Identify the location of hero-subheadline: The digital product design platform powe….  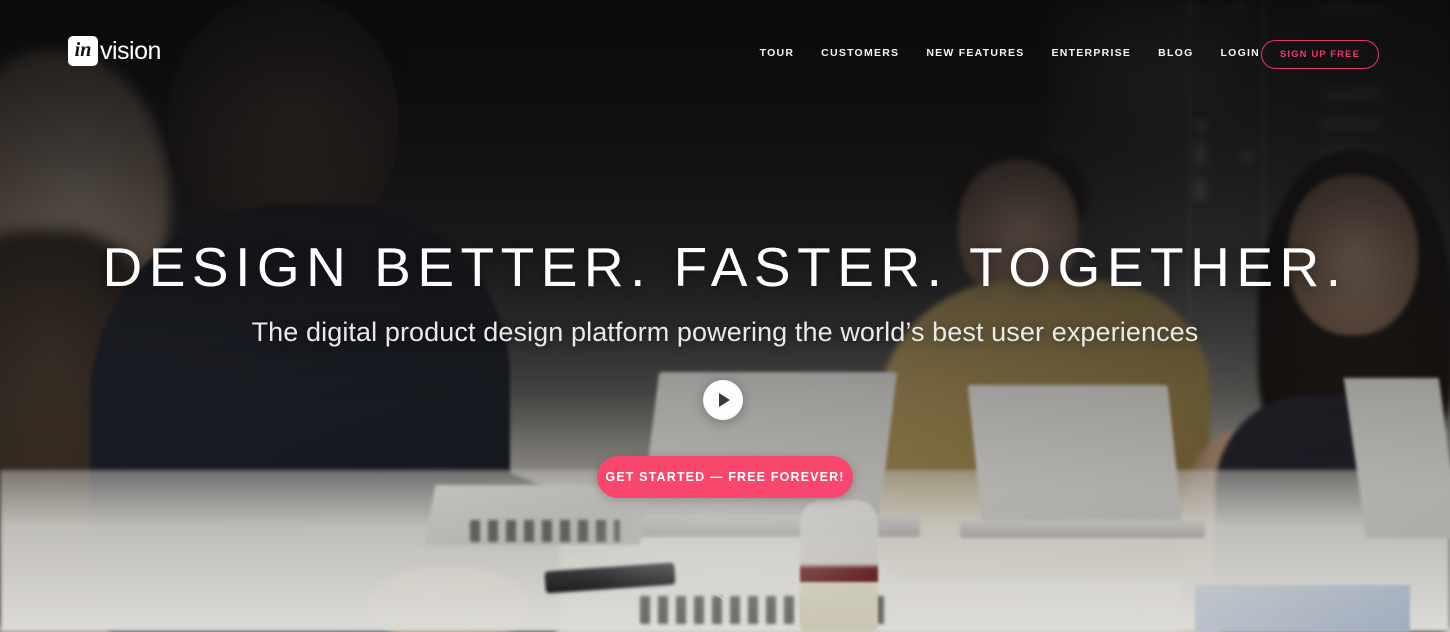
(725, 332).